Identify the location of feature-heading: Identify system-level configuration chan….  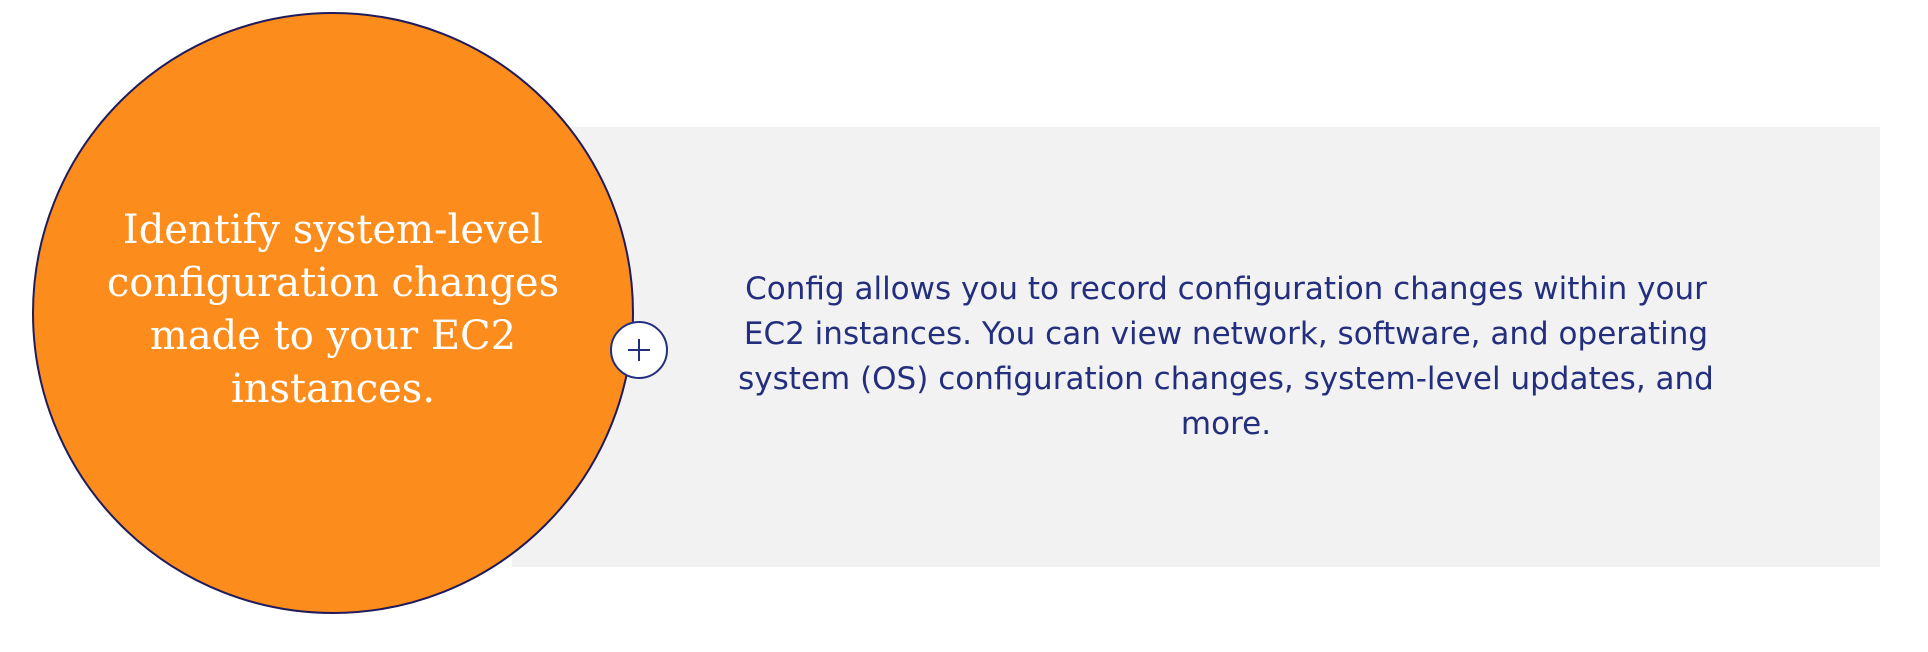
(333, 309).